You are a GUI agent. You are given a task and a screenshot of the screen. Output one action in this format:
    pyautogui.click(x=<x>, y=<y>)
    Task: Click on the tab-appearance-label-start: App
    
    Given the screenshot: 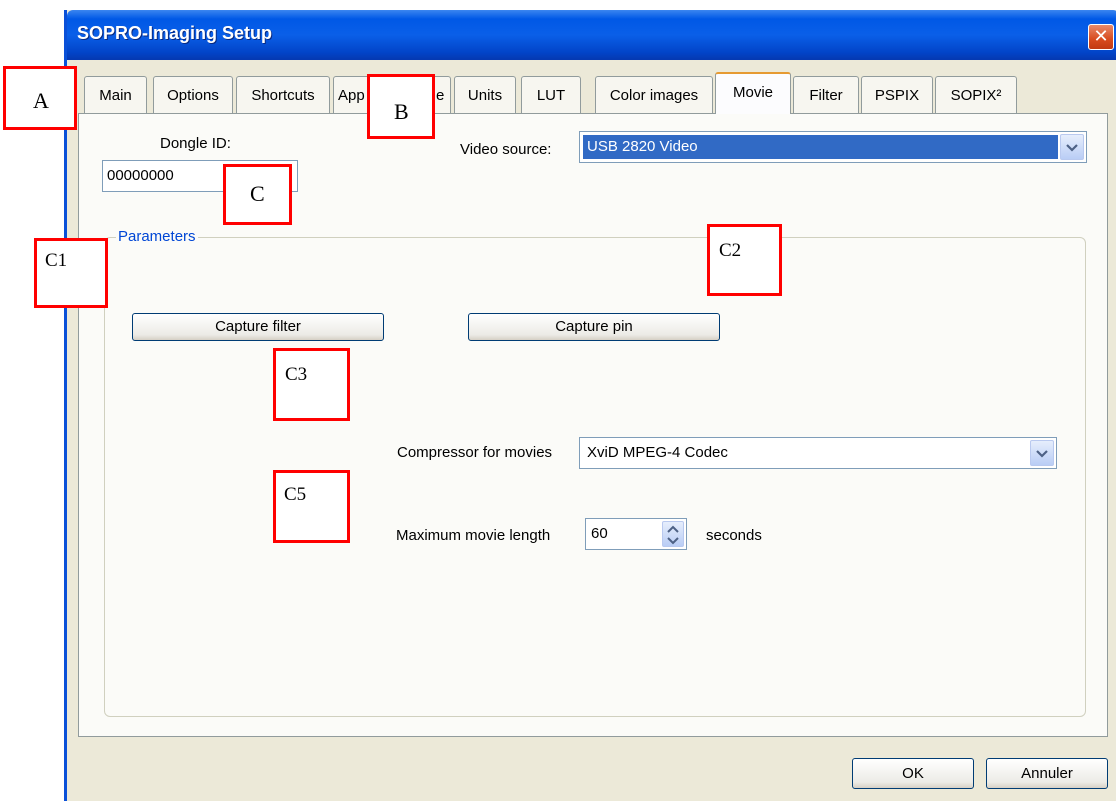 What is the action you would take?
    pyautogui.click(x=351, y=95)
    